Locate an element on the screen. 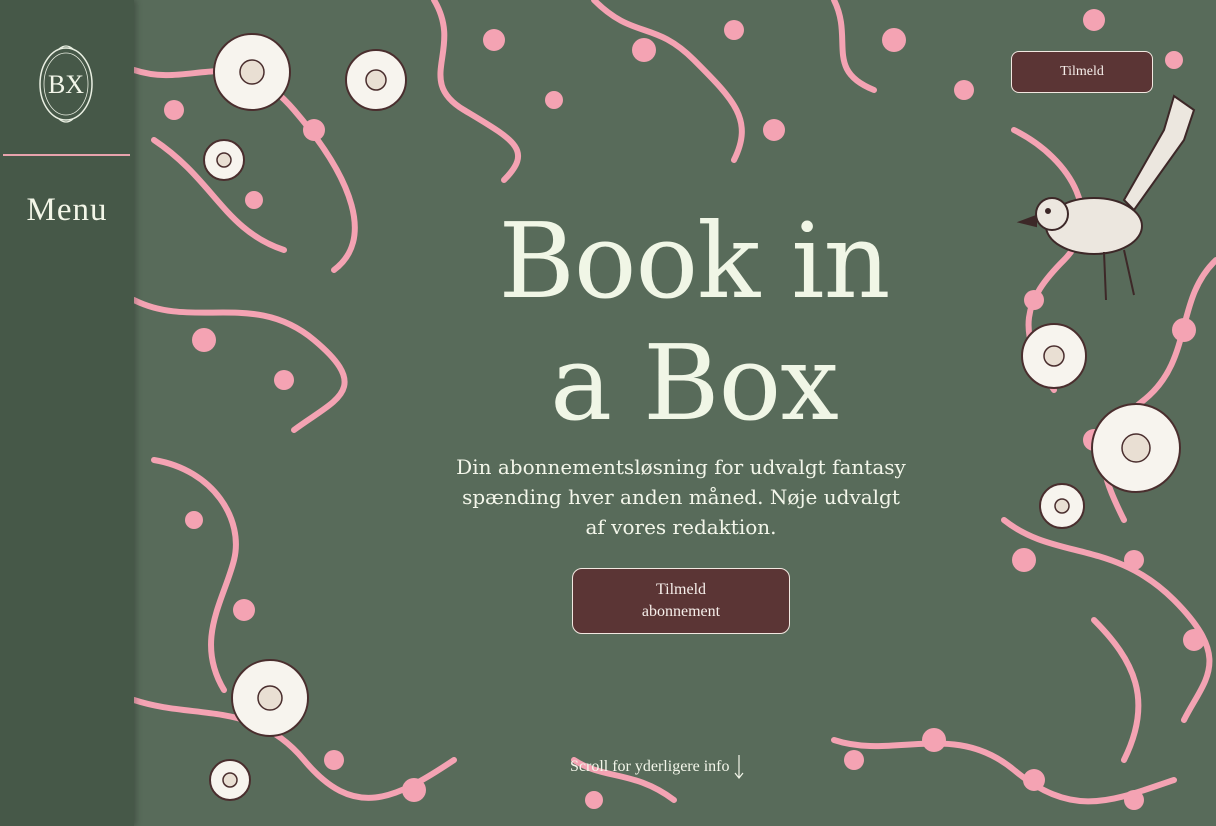 Image resolution: width=1216 pixels, height=826 pixels. scroll-hint: Scroll for yderligere info is located at coordinates (657, 767).